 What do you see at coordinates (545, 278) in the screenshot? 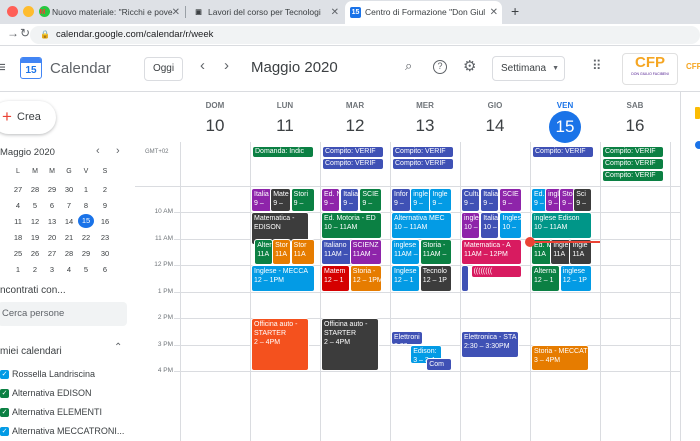
I see `calendar-event: Alterna 12 – 1` at bounding box center [545, 278].